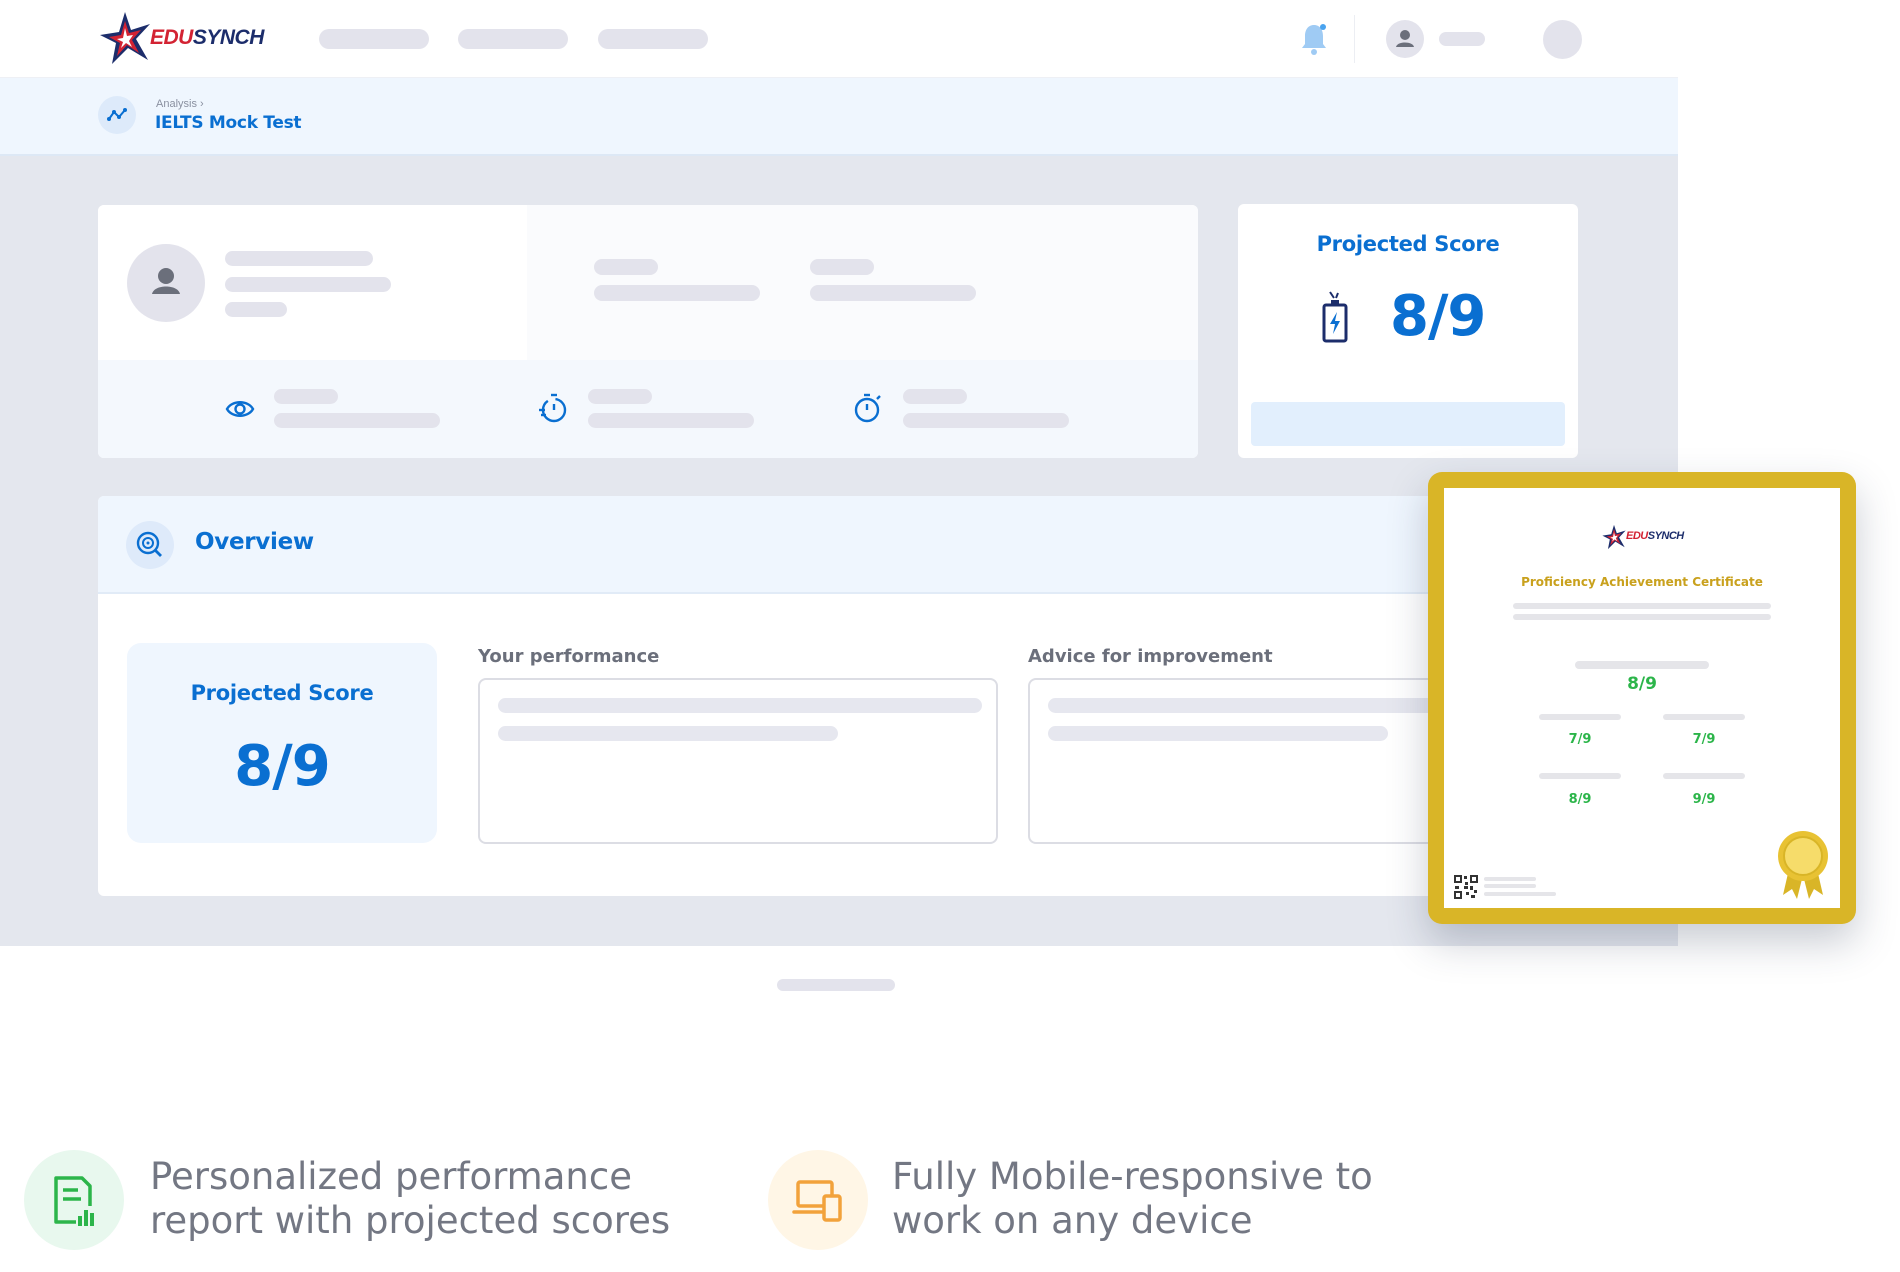 Image resolution: width=1900 pixels, height=1272 pixels. Describe the element at coordinates (1132, 1176) in the screenshot. I see `feature-line: Fully Mobile-responsive to` at that location.